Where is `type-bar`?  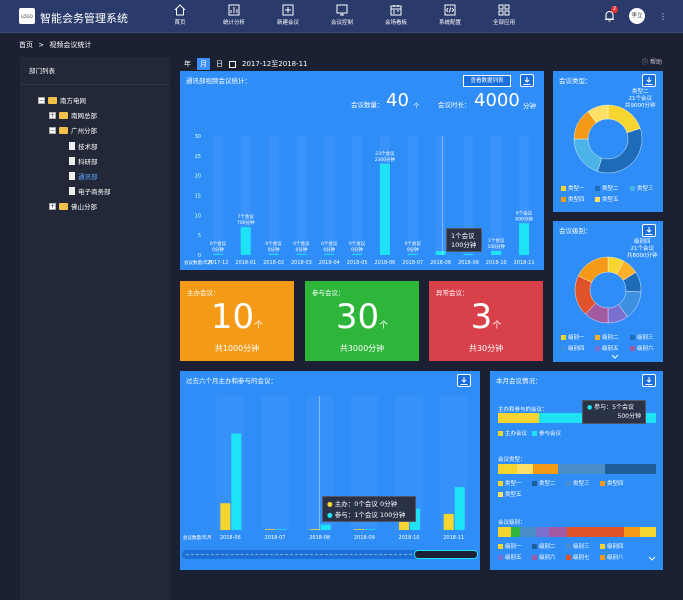 type-bar is located at coordinates (577, 469).